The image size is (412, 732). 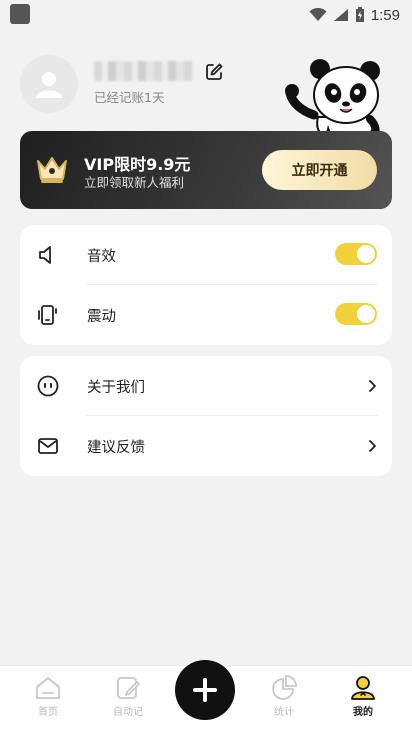 I want to click on status-indicators: 1:59, so click(x=354, y=15).